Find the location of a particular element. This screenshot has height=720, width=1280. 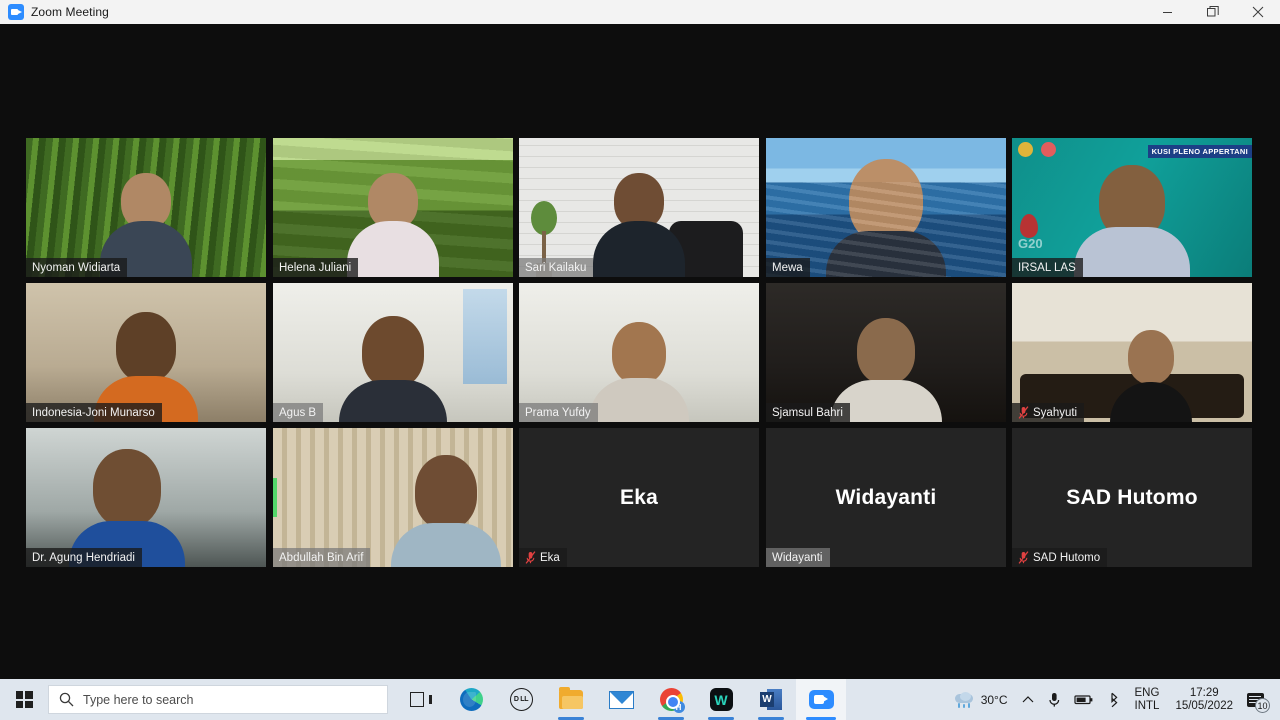

battery-tray-button is located at coordinates (1084, 699).